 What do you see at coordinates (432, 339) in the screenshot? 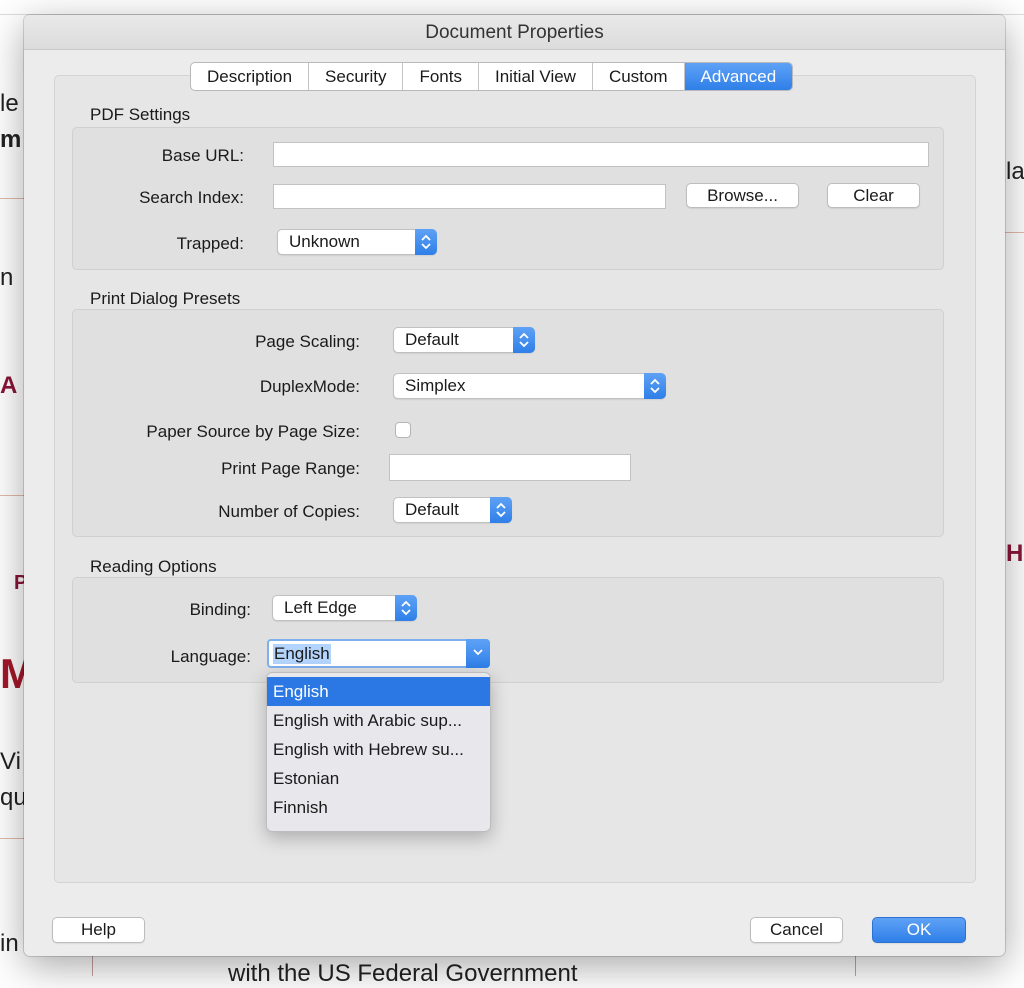
I see `page-scaling-value: Default` at bounding box center [432, 339].